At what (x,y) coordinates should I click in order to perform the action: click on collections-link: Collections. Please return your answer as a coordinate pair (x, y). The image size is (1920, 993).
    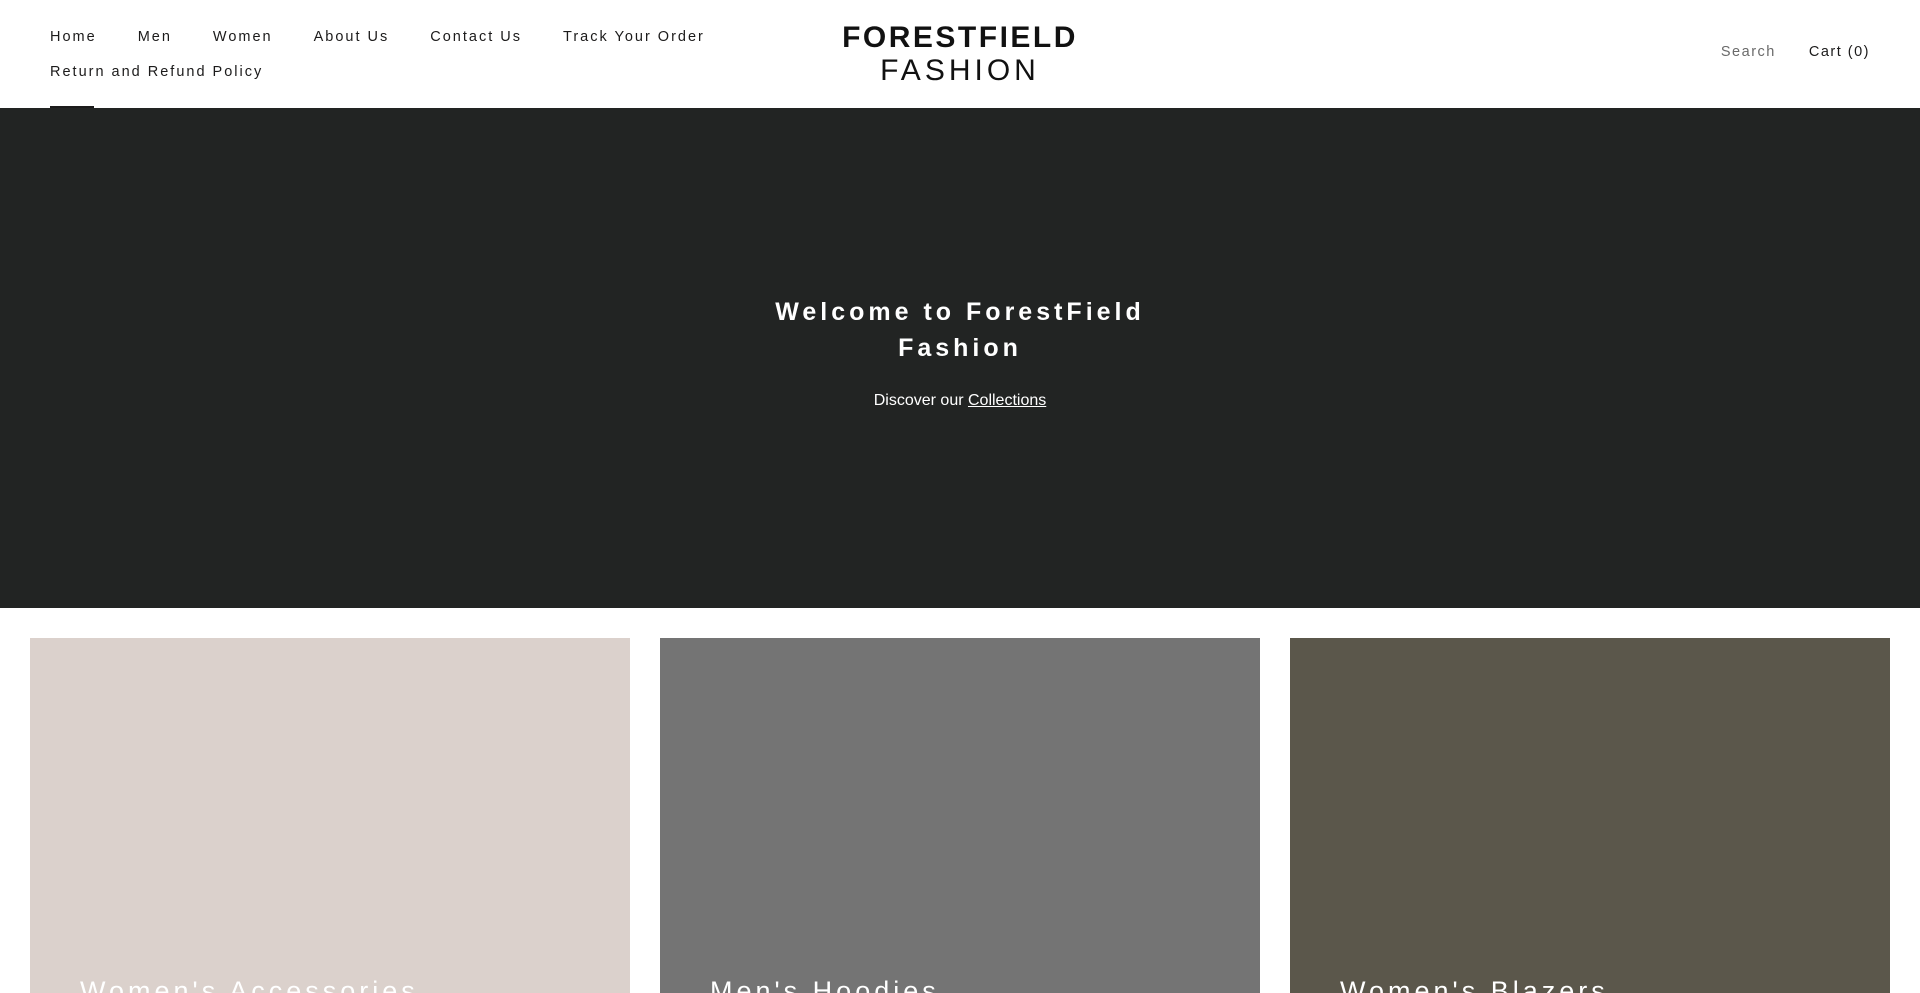
    Looking at the image, I should click on (1007, 400).